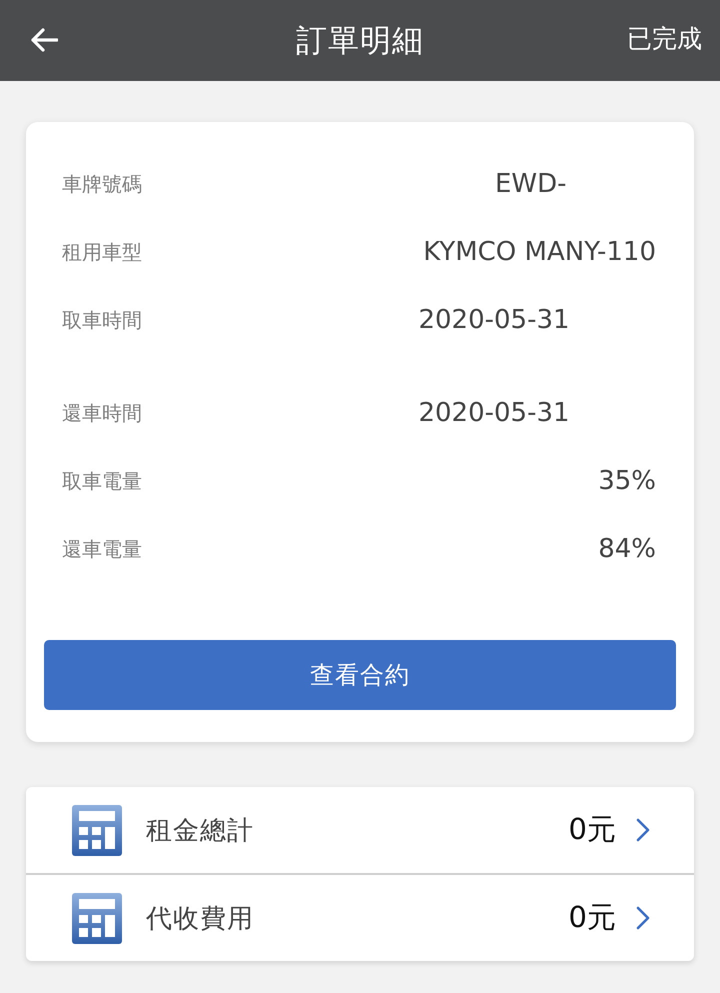 This screenshot has height=993, width=720. I want to click on back-arrow-icon, so click(44, 40).